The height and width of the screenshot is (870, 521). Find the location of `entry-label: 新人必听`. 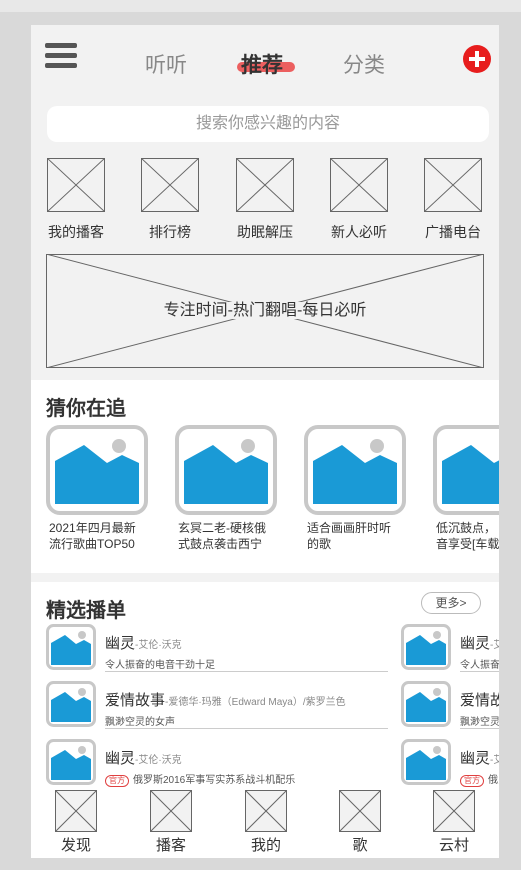

entry-label: 新人必听 is located at coordinates (359, 232).